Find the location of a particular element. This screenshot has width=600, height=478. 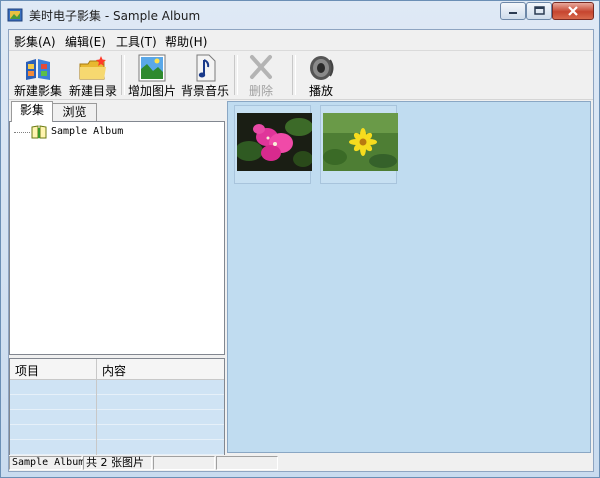

delete-x-icon is located at coordinates (261, 67).